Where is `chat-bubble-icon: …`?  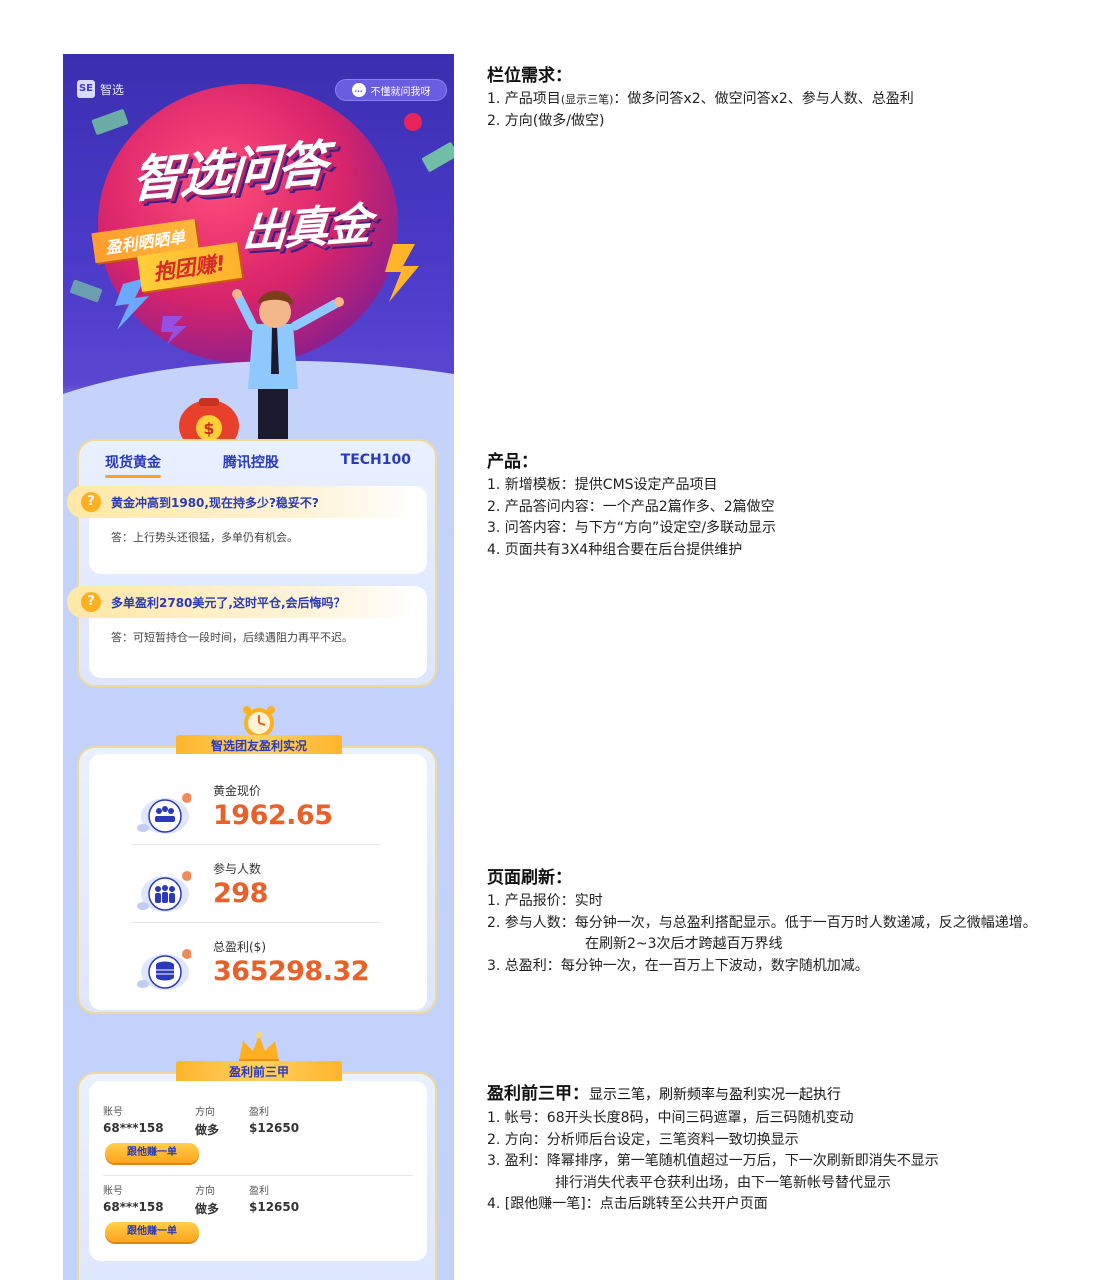
chat-bubble-icon: … is located at coordinates (358, 90).